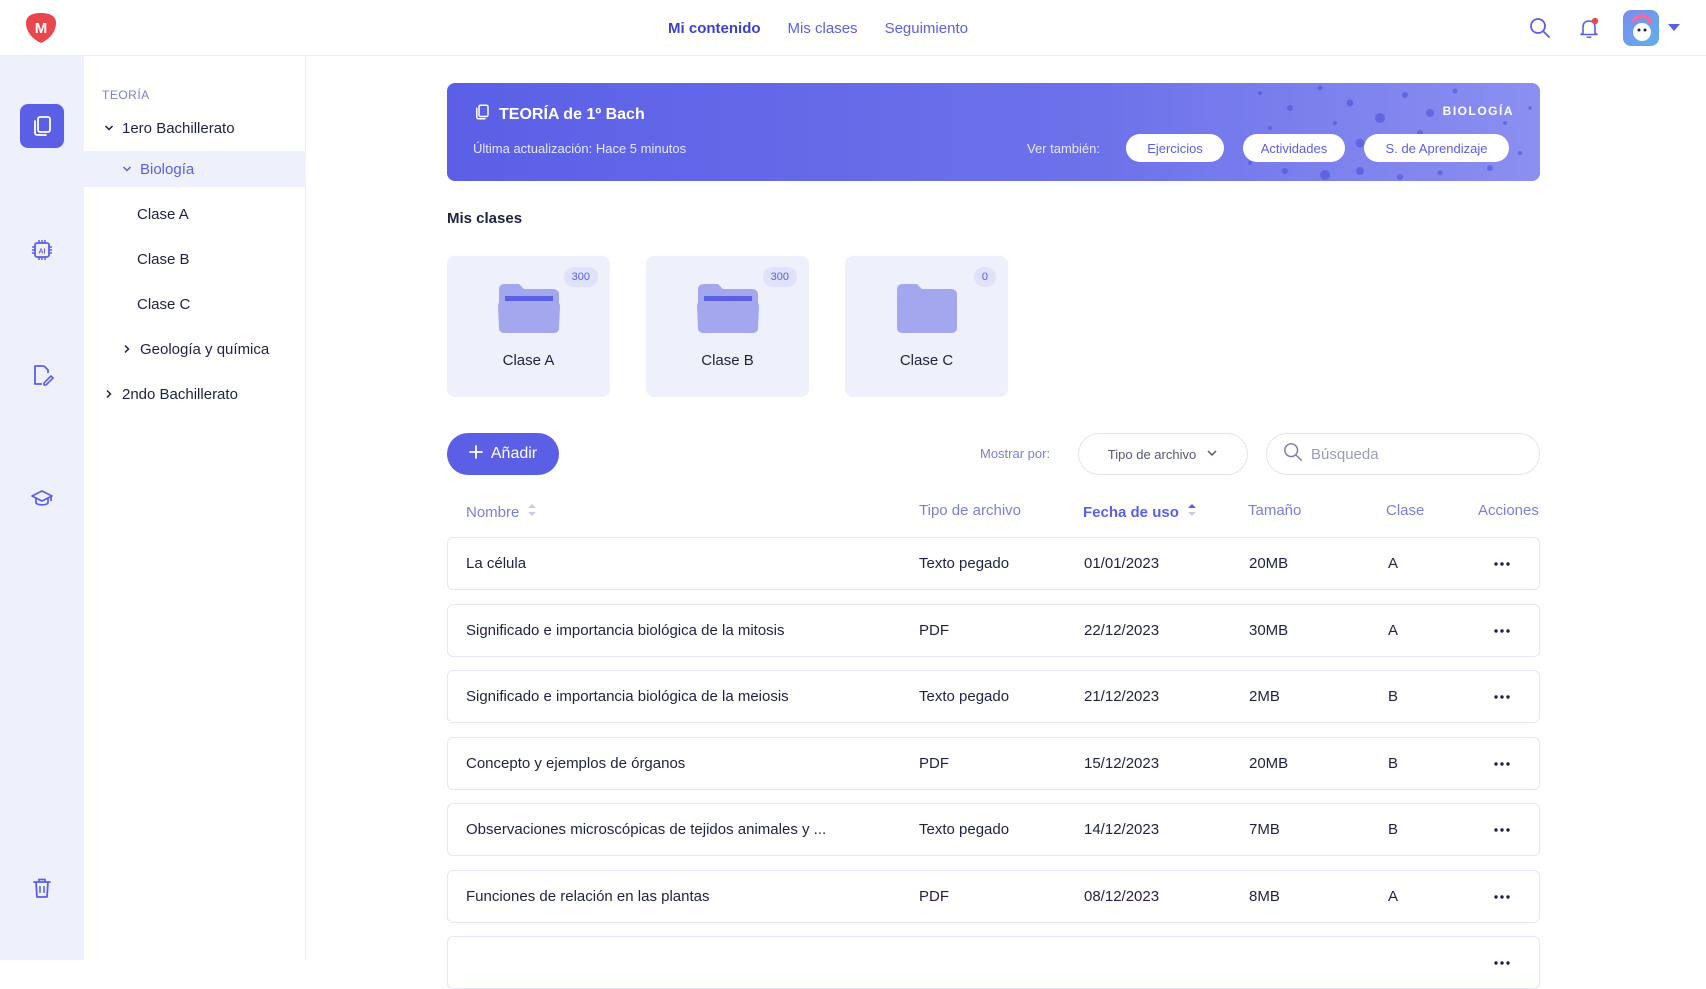 Image resolution: width=1706 pixels, height=989 pixels. What do you see at coordinates (1269, 763) in the screenshot?
I see `file-size-cell: 20MB` at bounding box center [1269, 763].